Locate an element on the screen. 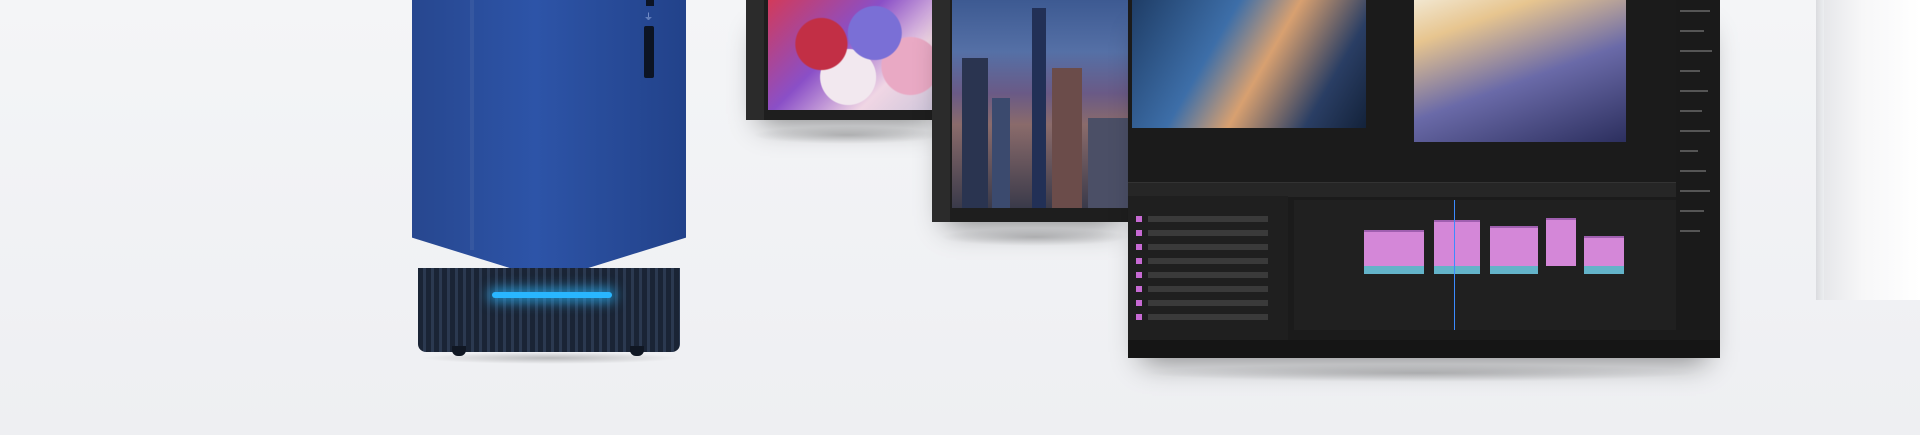 This screenshot has height=435, width=1920. effects-panel is located at coordinates (1698, 165).